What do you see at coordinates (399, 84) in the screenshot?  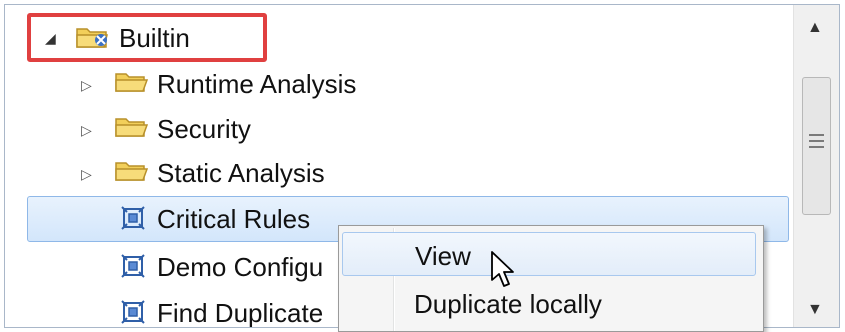 I see `tree-item-runtime-analysis: ▷ Runtime Analysis` at bounding box center [399, 84].